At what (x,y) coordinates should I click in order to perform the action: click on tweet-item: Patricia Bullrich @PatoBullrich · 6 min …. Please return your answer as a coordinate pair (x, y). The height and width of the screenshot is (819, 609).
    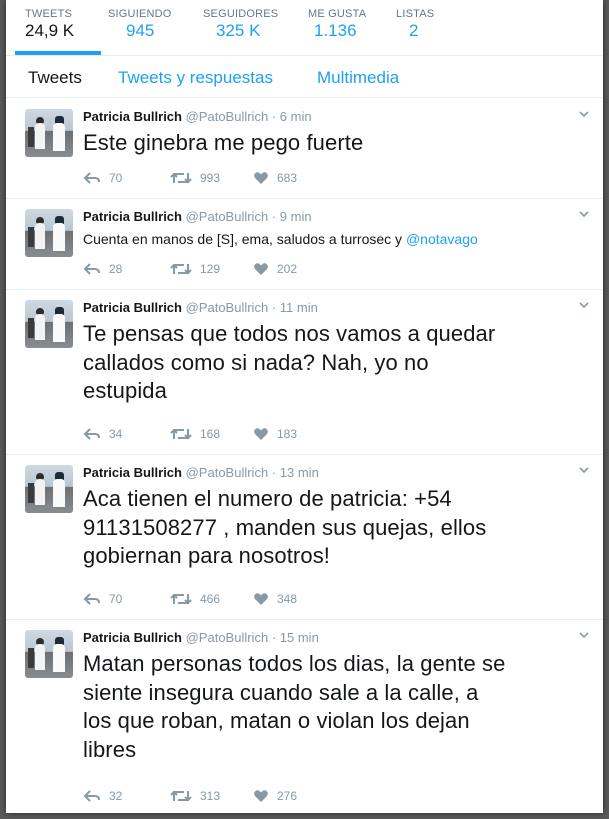
    Looking at the image, I should click on (304, 149).